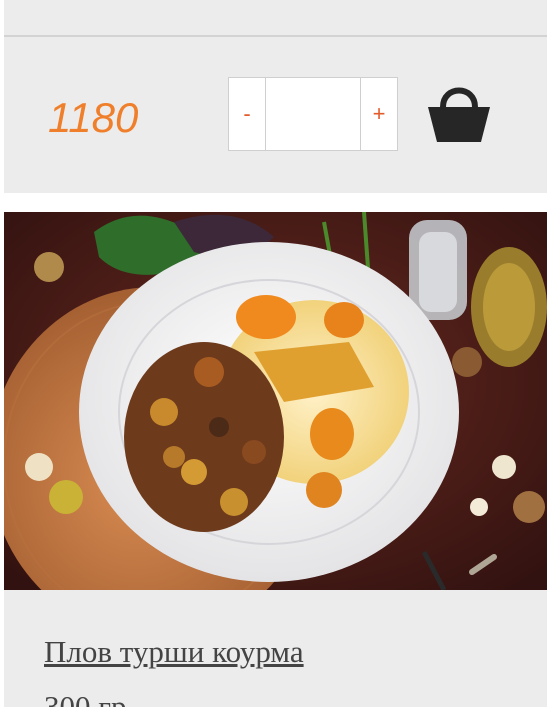 This screenshot has height=707, width=547. I want to click on product-weight-text: 300 гр, so click(94, 699).